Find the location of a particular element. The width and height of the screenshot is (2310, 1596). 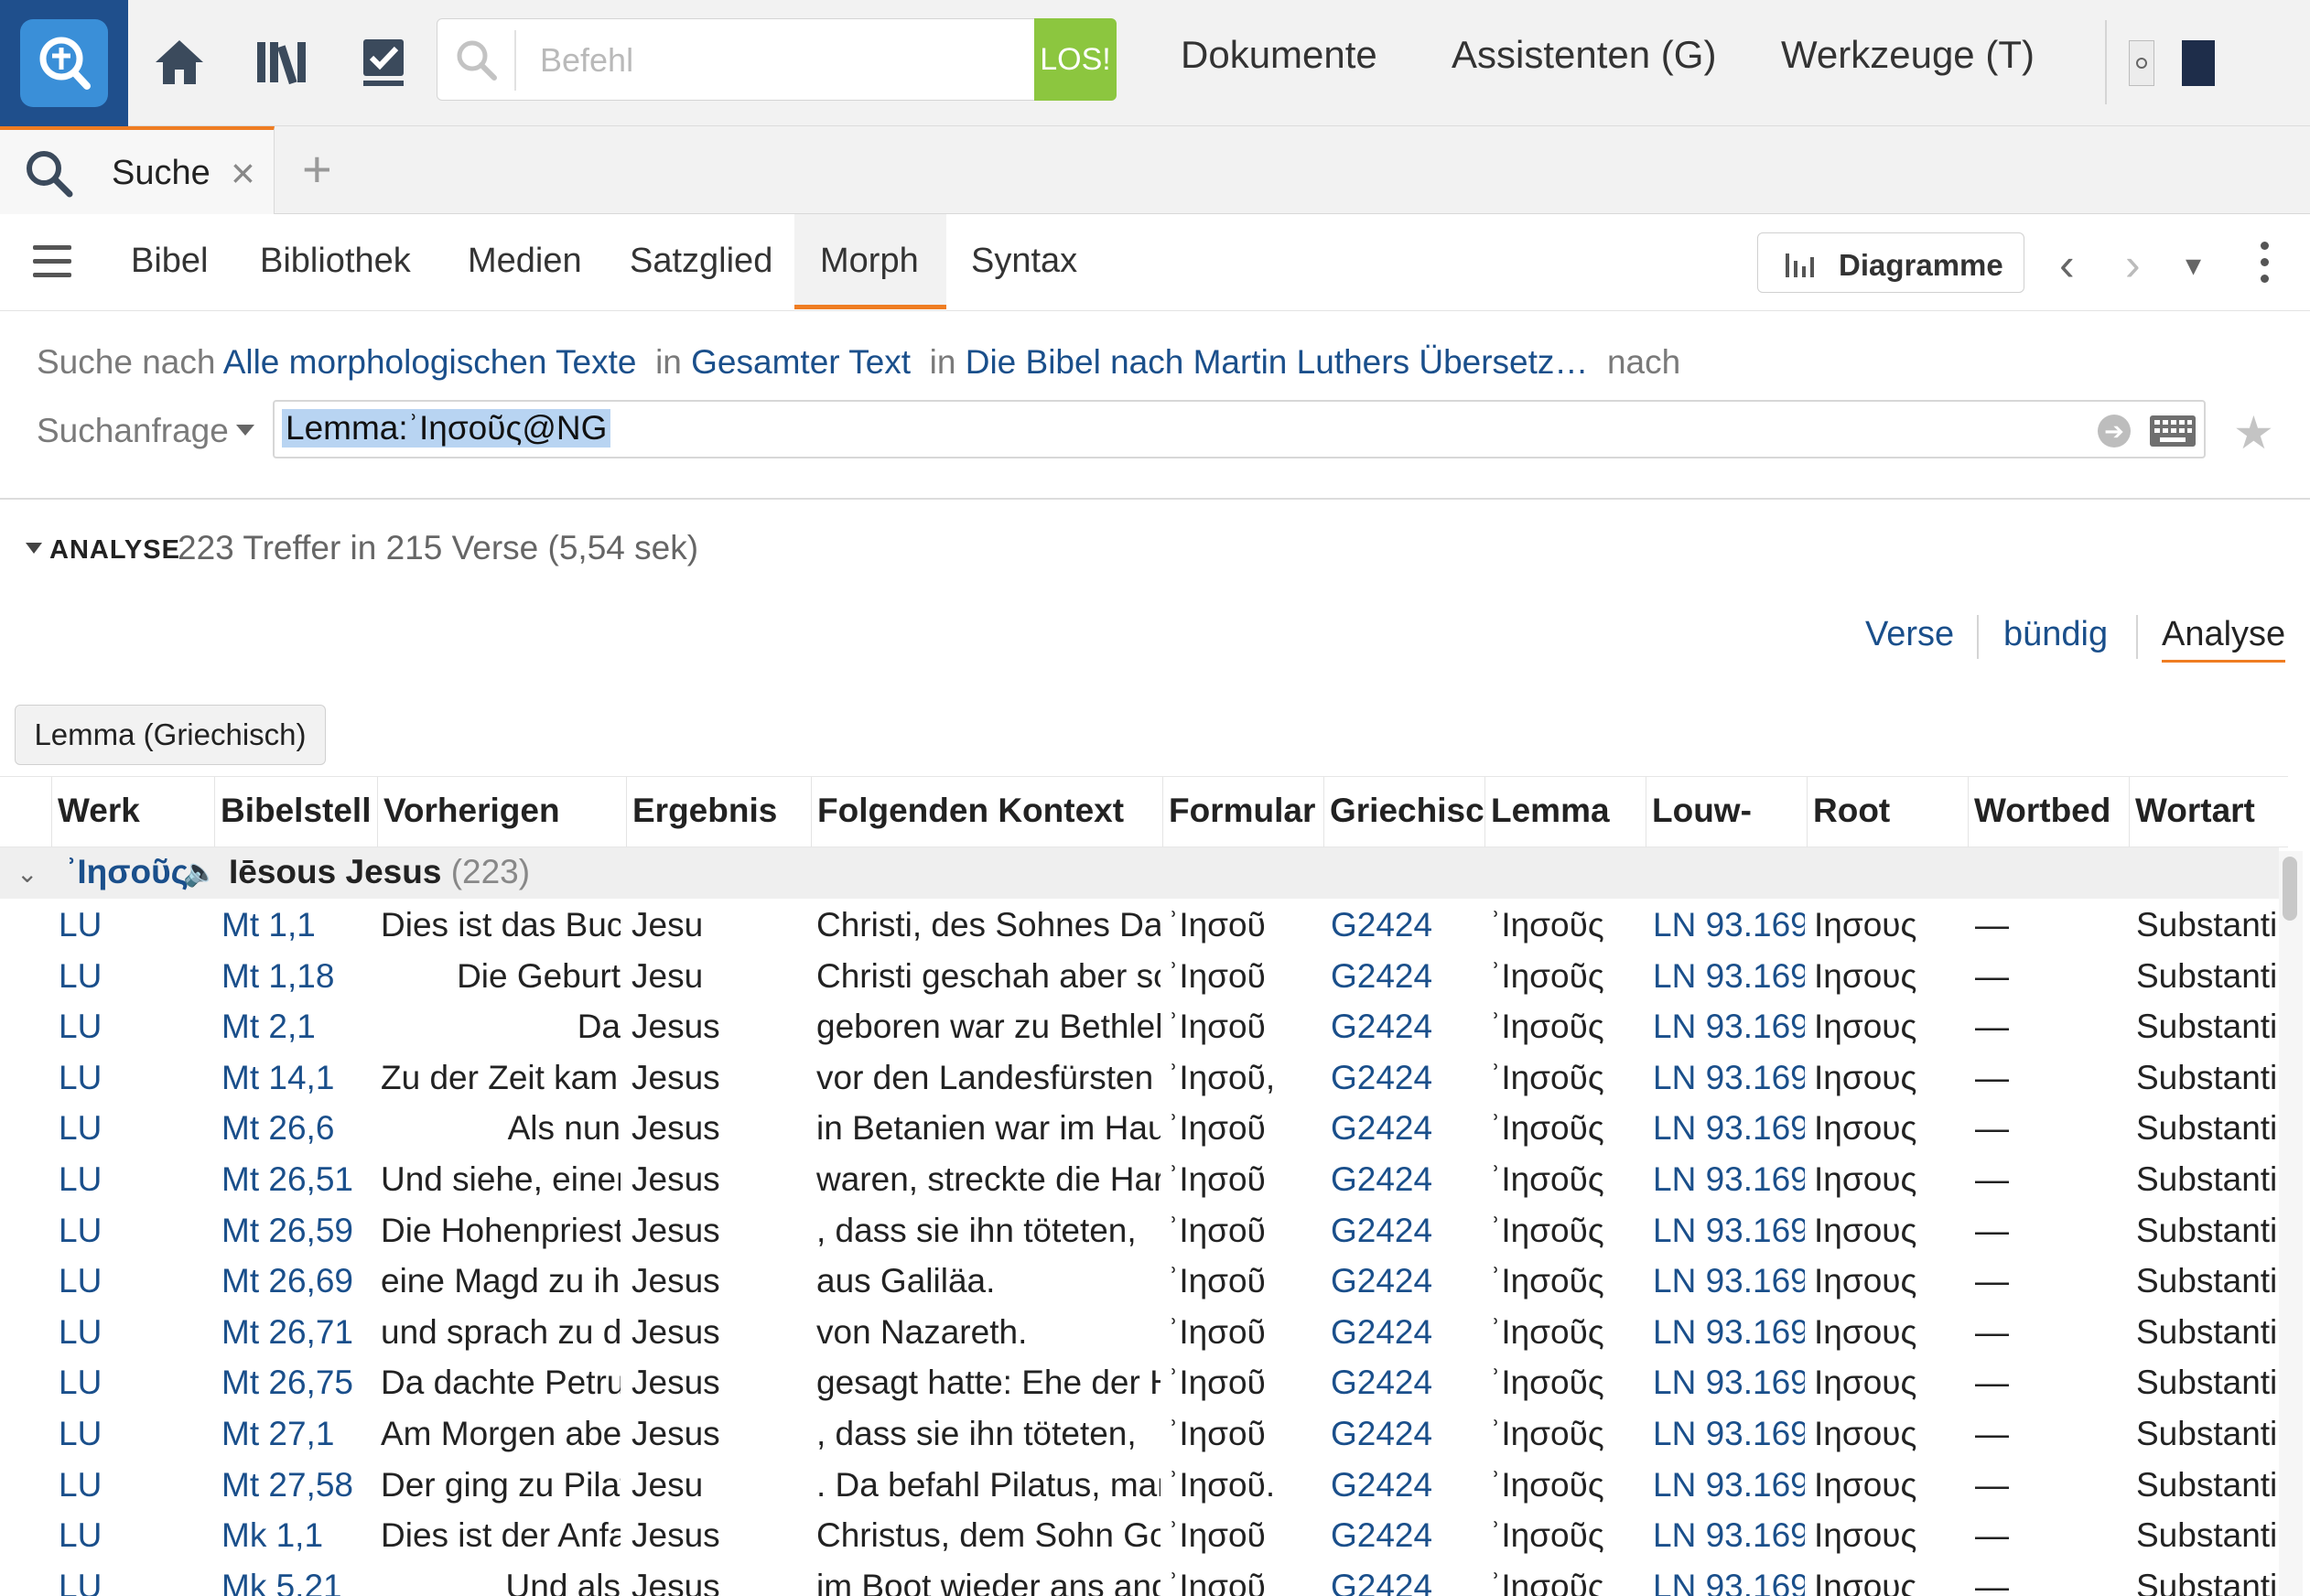

chevron-down-icon: ⌄ is located at coordinates (27, 873).